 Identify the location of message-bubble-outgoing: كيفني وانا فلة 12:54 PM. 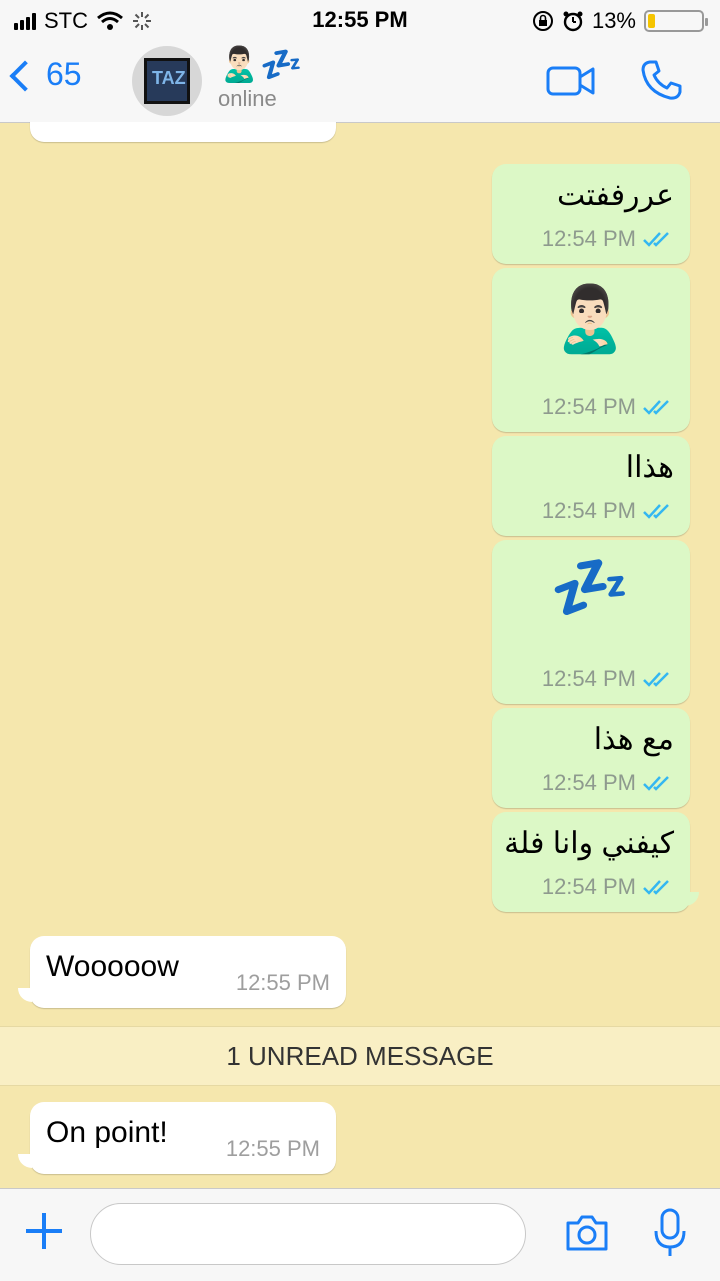
(595, 862).